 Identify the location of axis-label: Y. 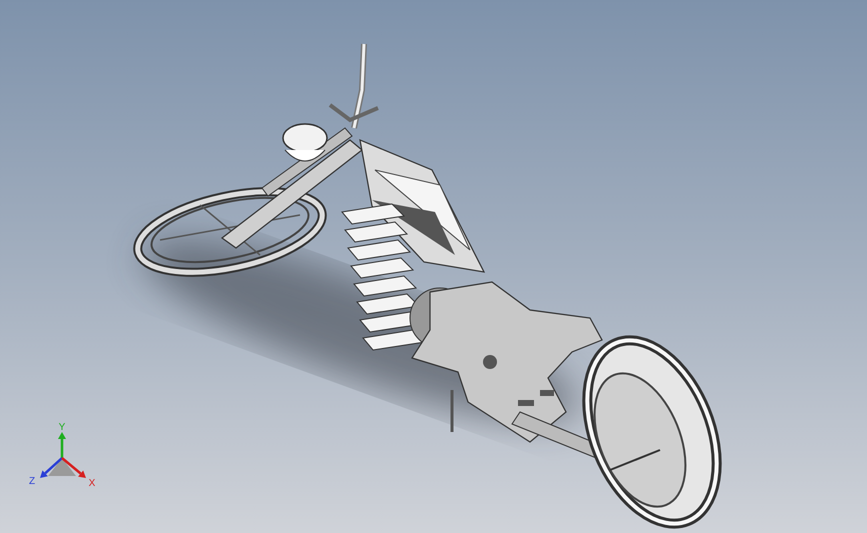
(62, 427).